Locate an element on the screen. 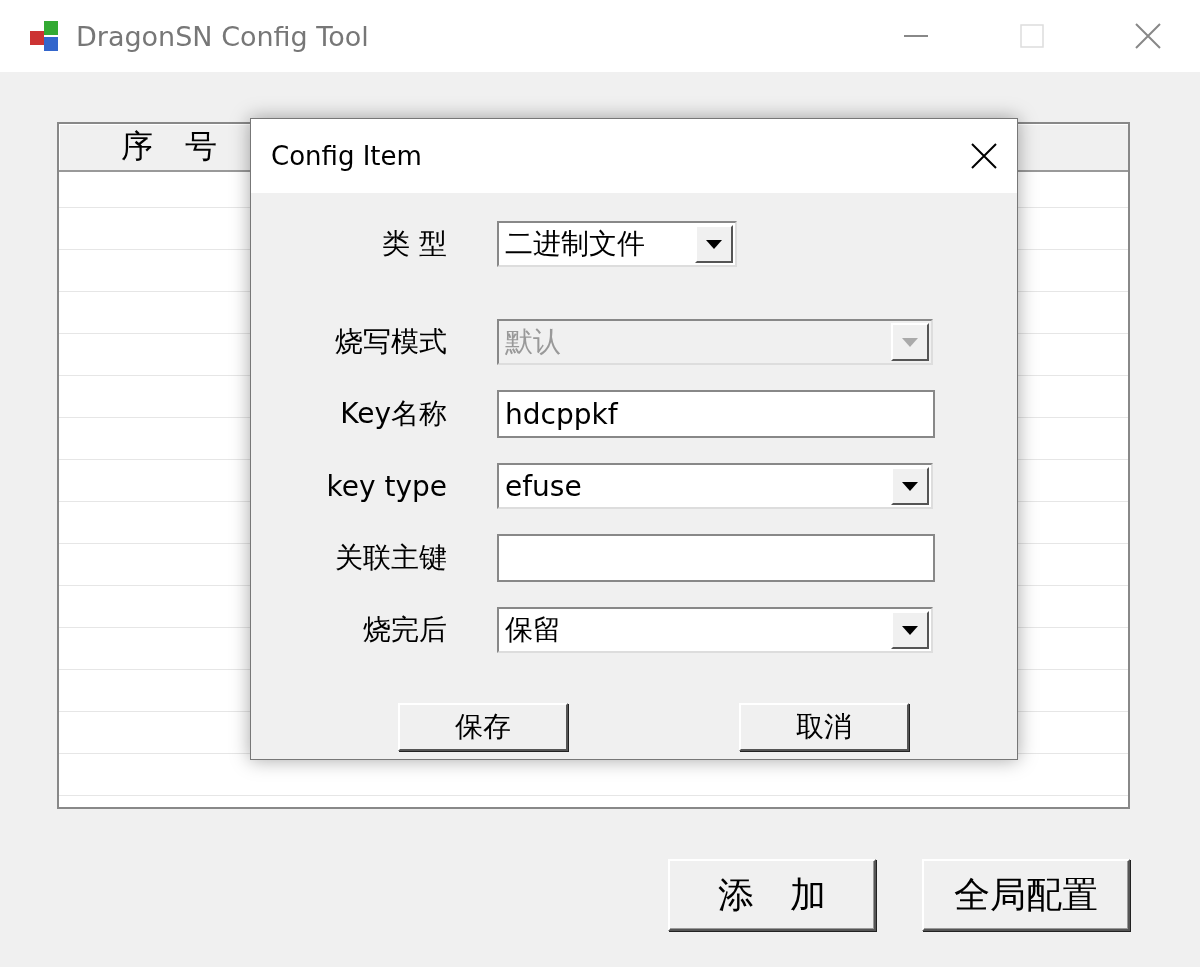  close-icon is located at coordinates (984, 156).